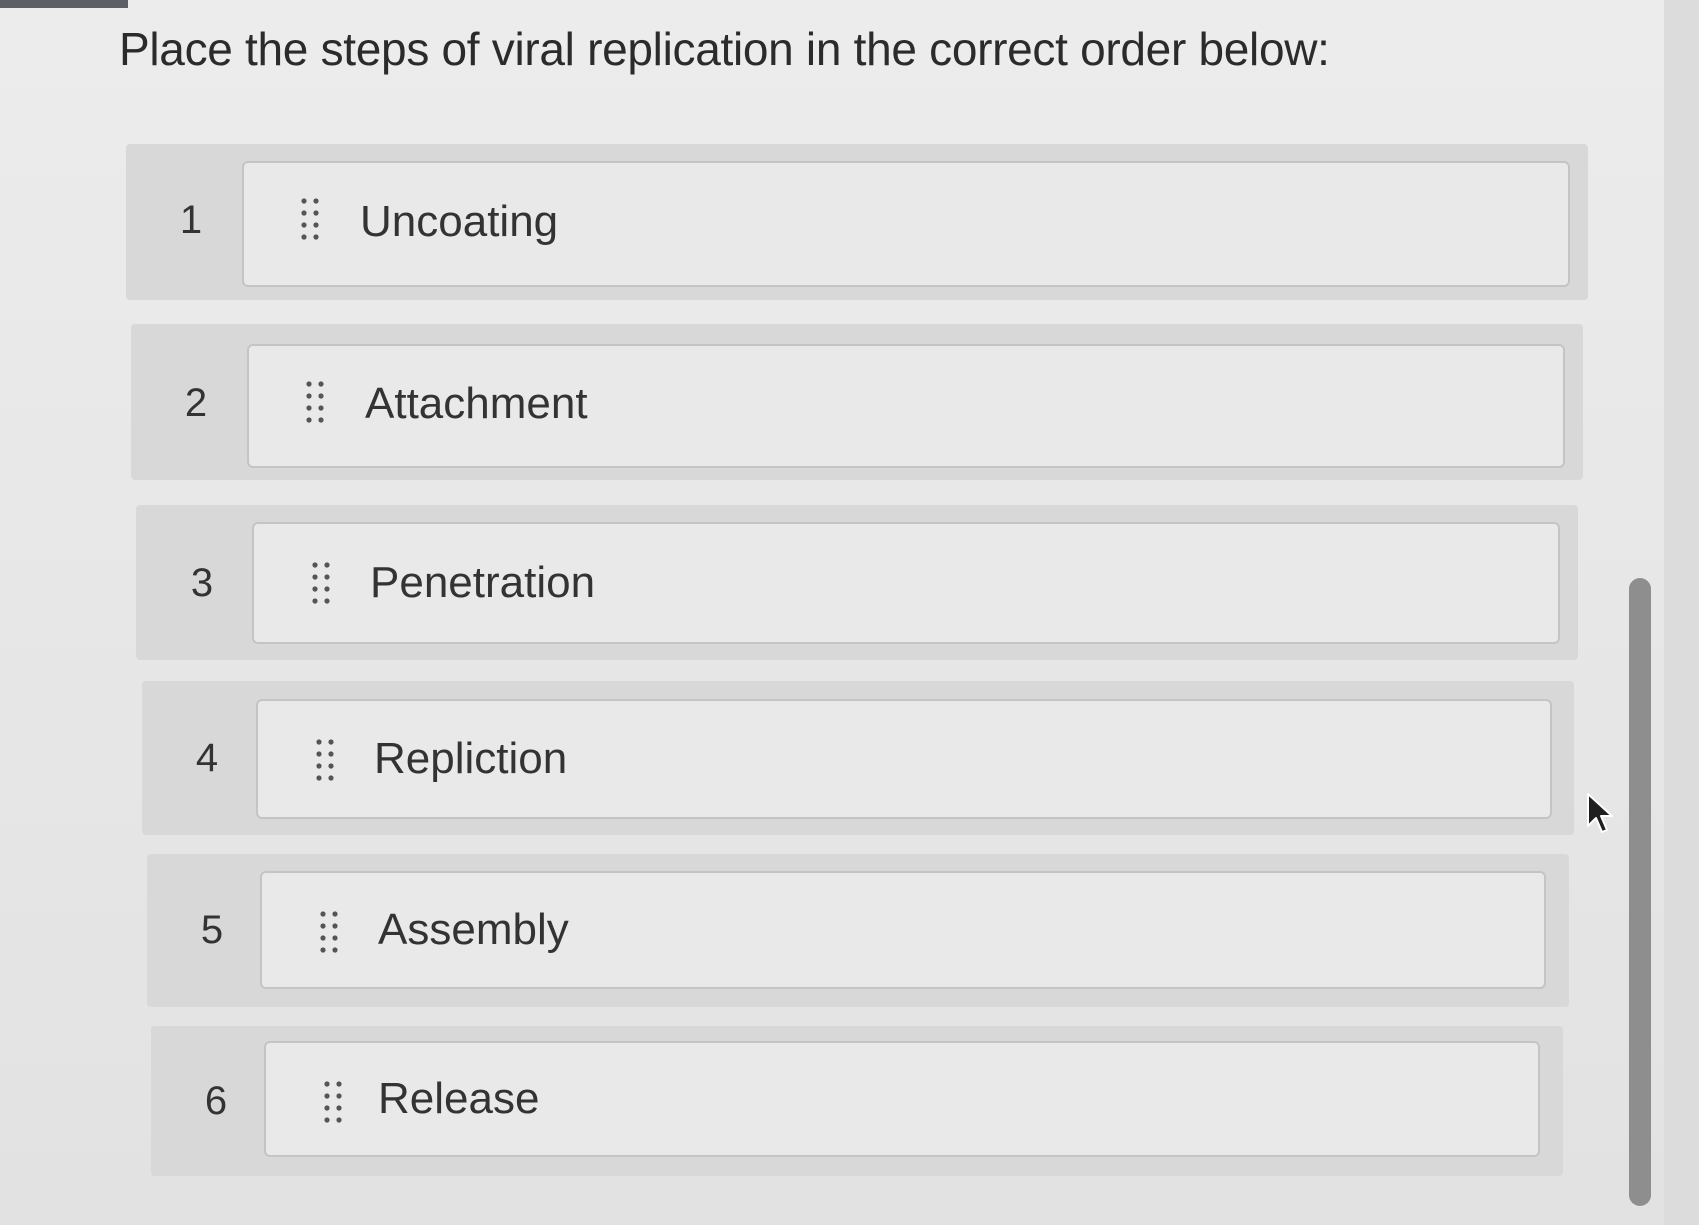 The image size is (1699, 1225). I want to click on position-number: 5, so click(212, 930).